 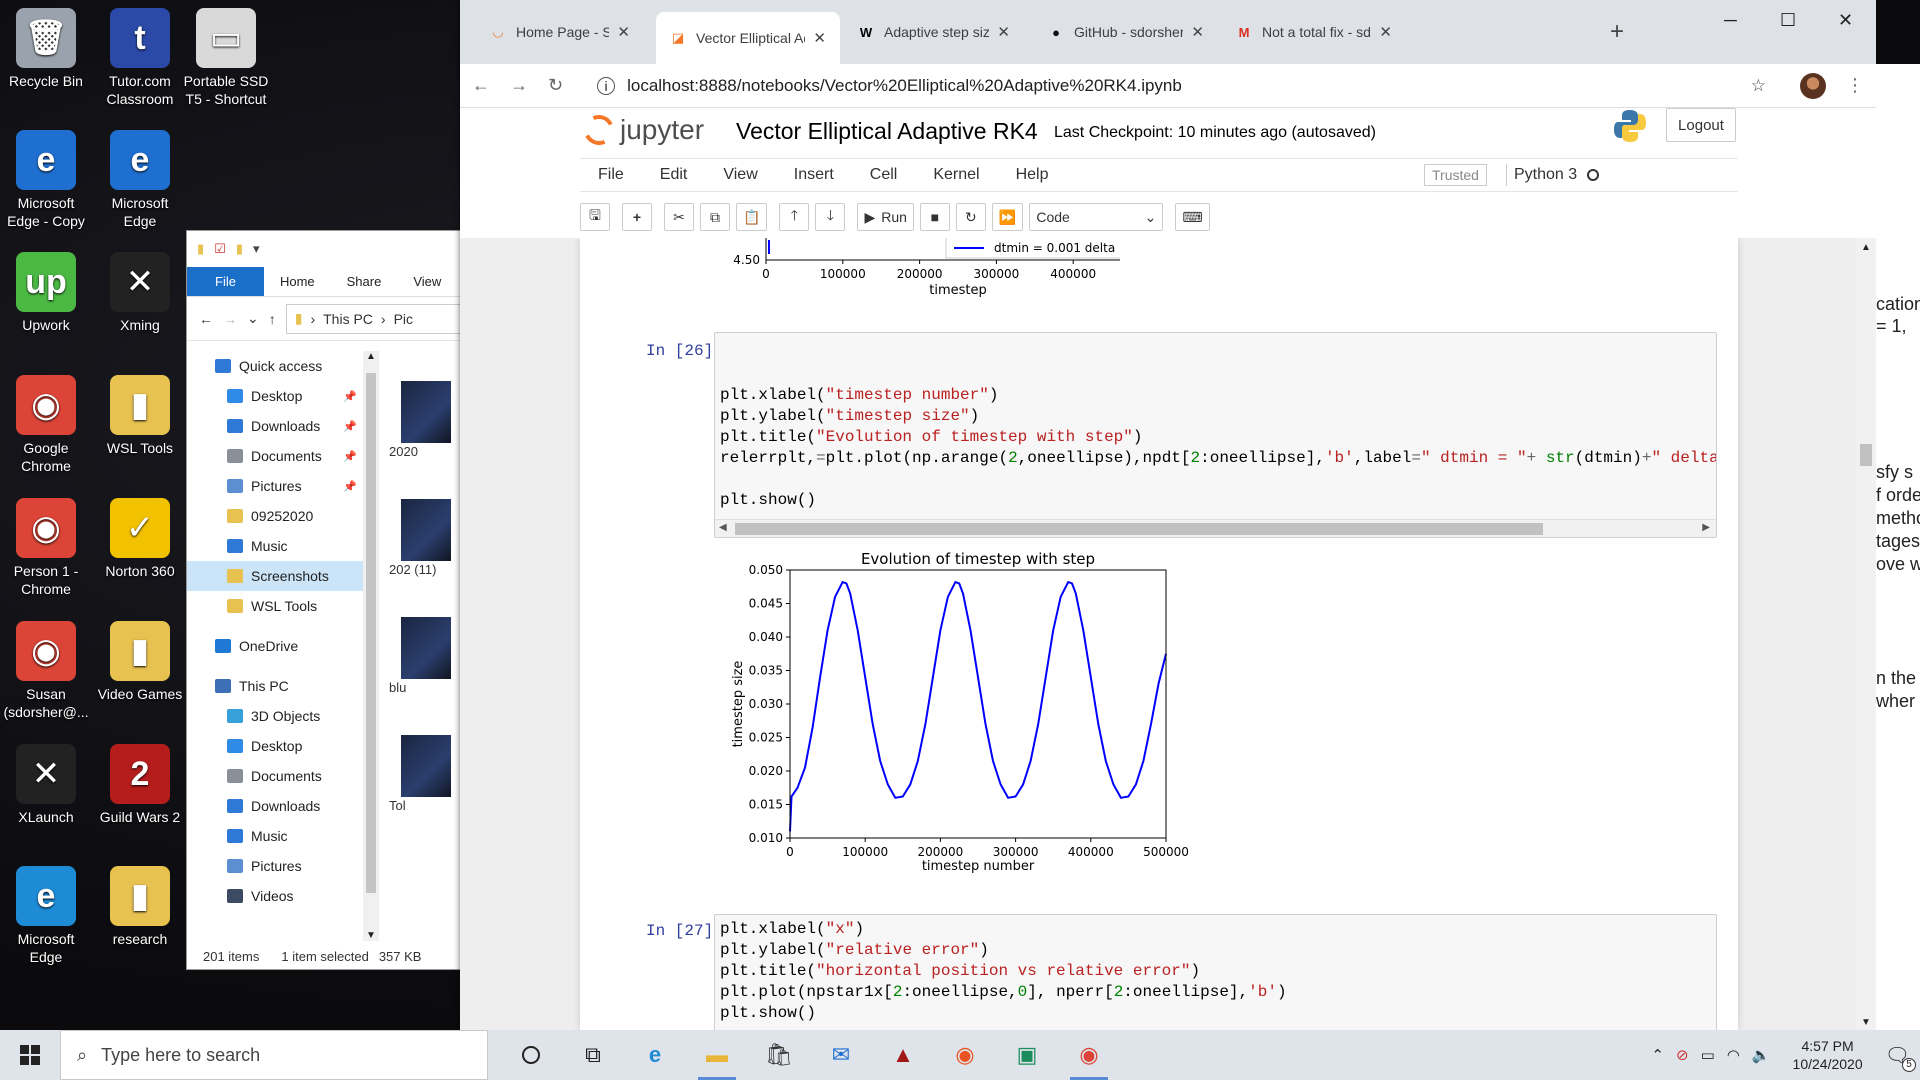 I want to click on close-window-icon: ✕, so click(x=1845, y=20).